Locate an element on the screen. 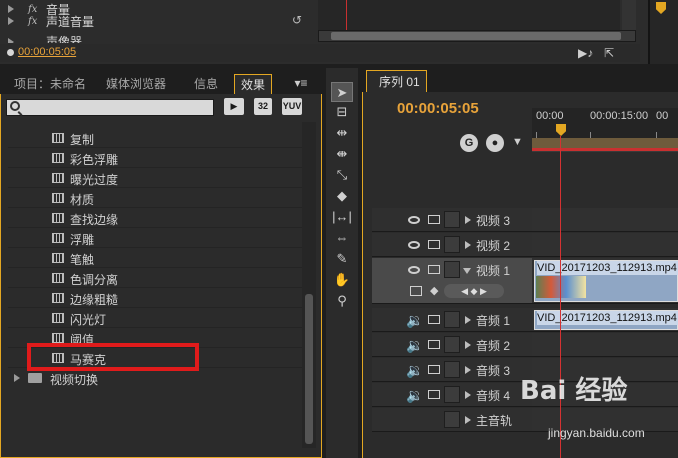 The image size is (678, 458). effect-item: 复制 is located at coordinates (155, 138).